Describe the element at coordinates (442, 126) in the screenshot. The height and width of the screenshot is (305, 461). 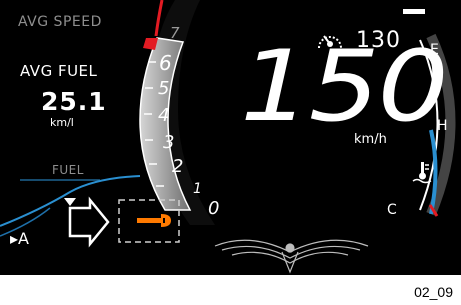
I see `temp-gauge-high-label: H` at that location.